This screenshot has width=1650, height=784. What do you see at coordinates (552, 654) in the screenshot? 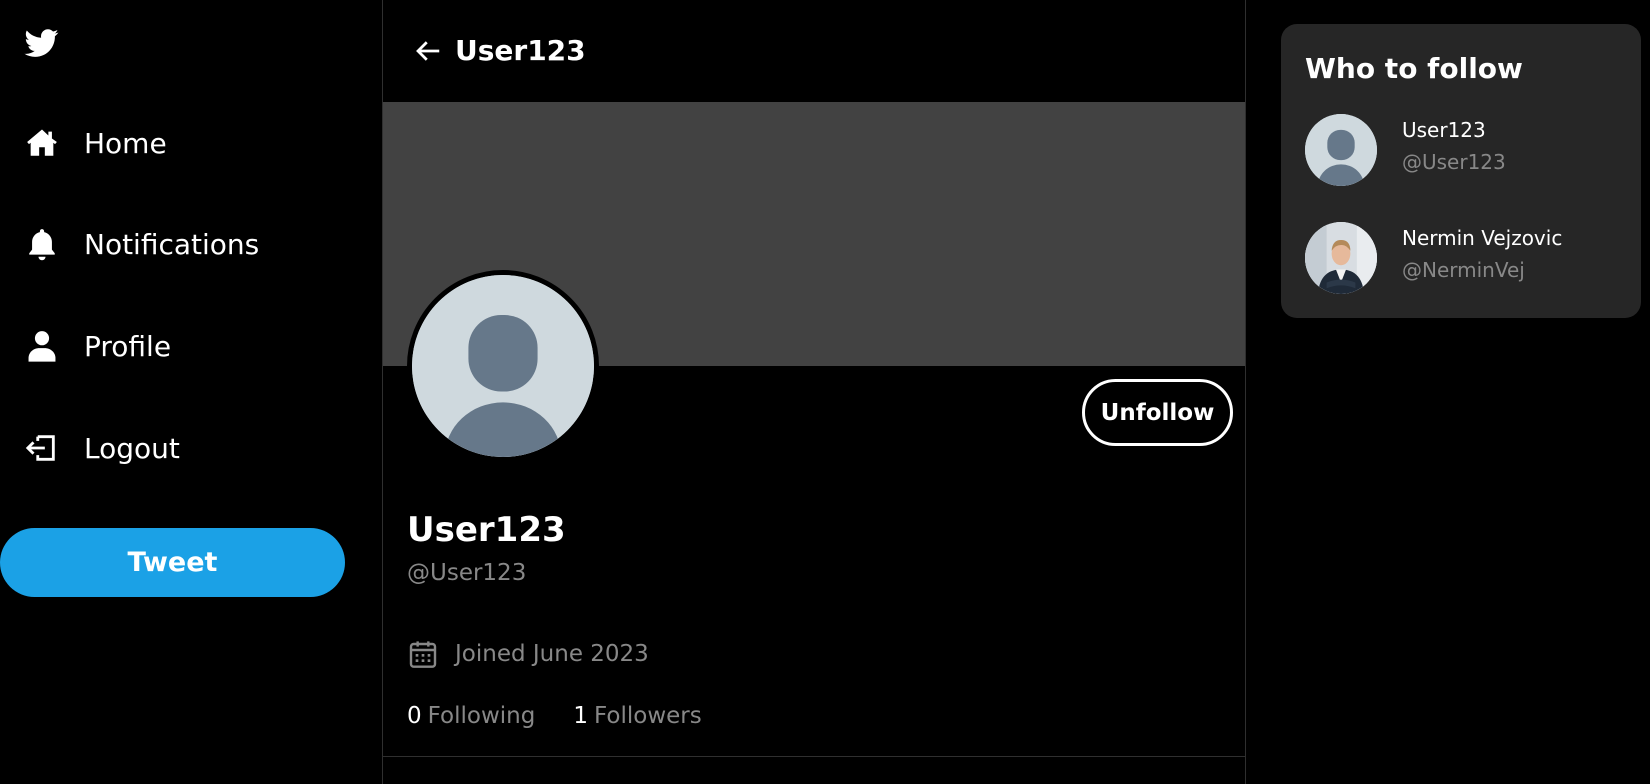
I see `joined-text: Joined June 2023` at bounding box center [552, 654].